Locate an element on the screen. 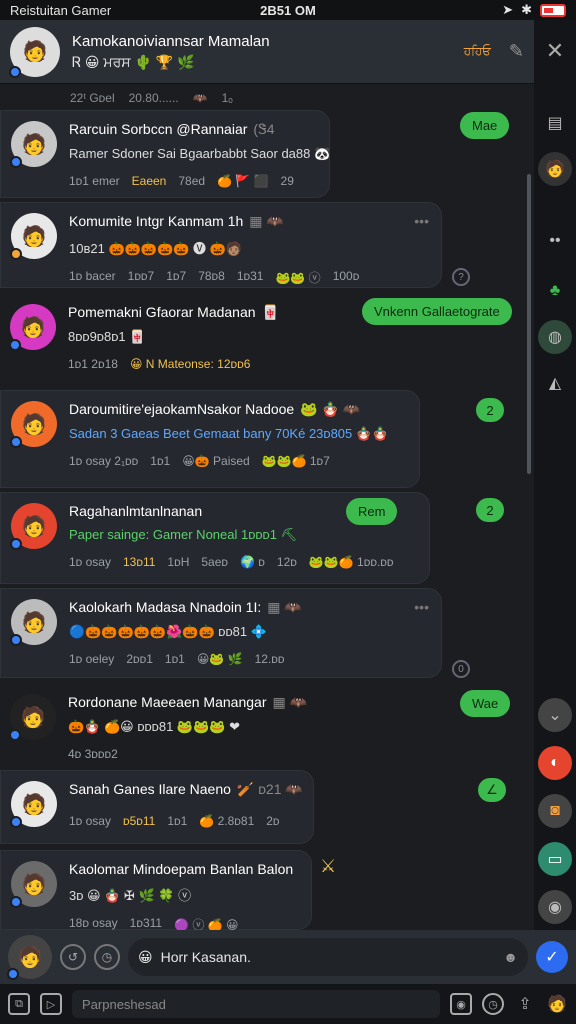  clover-icon: ♣ is located at coordinates (555, 291).